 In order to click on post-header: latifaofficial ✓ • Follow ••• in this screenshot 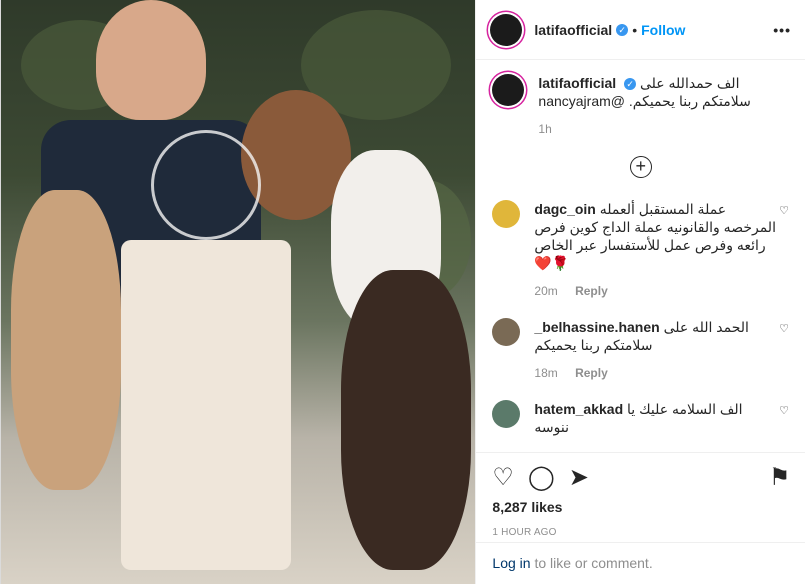, I will do `click(640, 30)`.